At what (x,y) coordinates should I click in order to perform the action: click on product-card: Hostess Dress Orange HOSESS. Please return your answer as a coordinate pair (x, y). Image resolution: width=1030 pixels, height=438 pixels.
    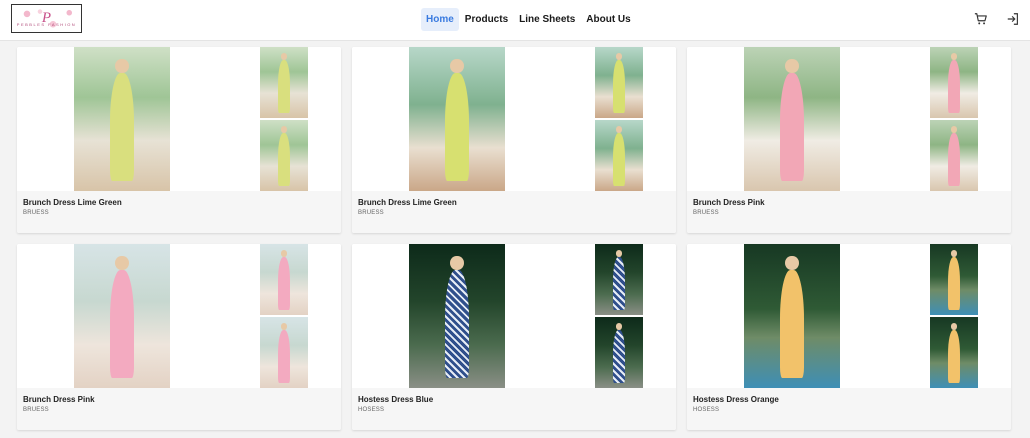
    Looking at the image, I should click on (849, 337).